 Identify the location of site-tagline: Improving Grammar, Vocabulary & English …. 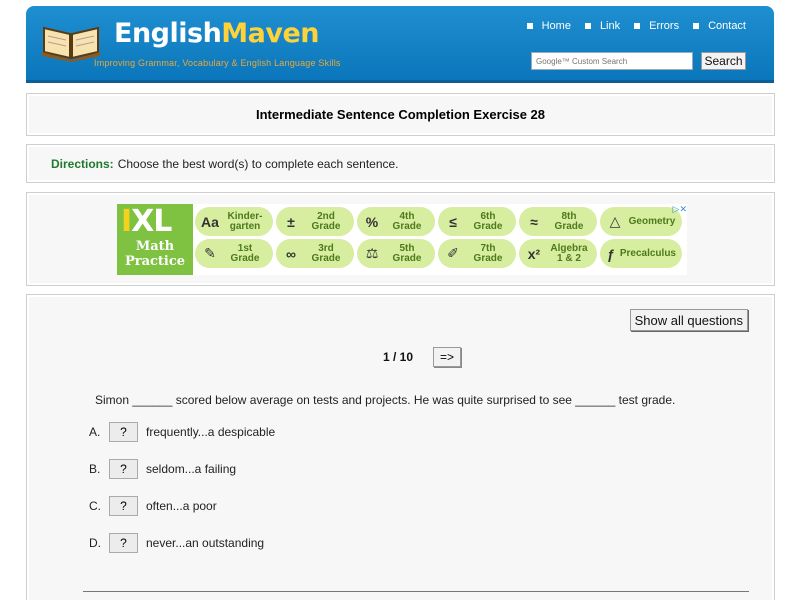
(217, 63).